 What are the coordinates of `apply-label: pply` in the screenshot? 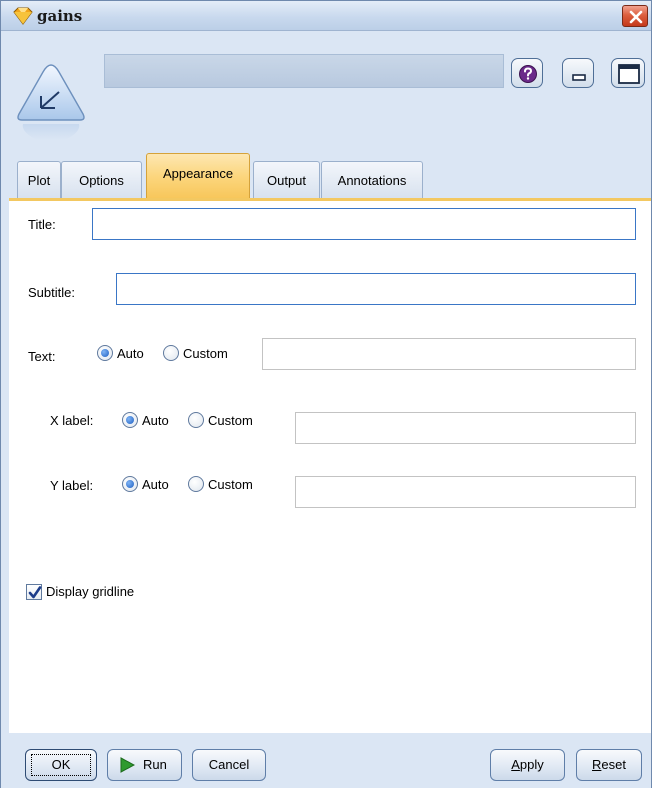 It's located at (531, 764).